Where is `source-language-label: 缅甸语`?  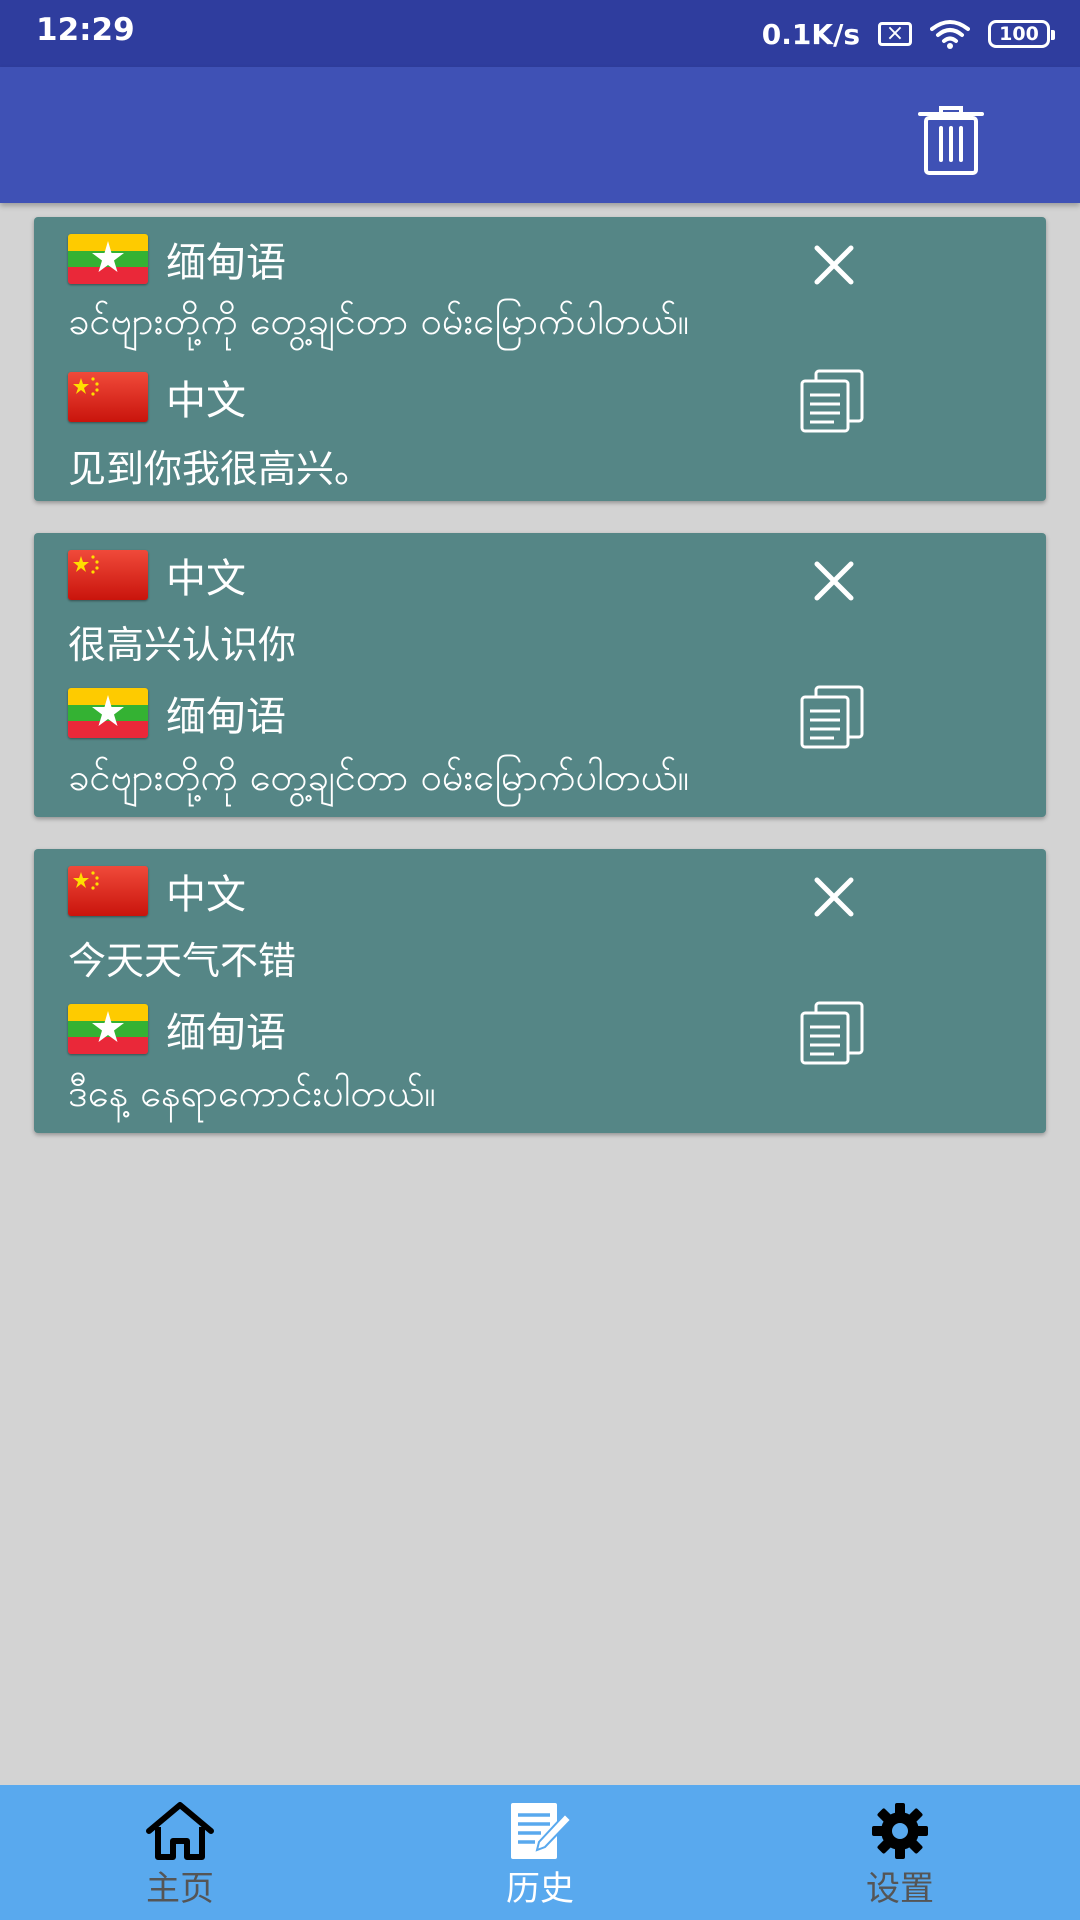
source-language-label: 缅甸语 is located at coordinates (226, 263).